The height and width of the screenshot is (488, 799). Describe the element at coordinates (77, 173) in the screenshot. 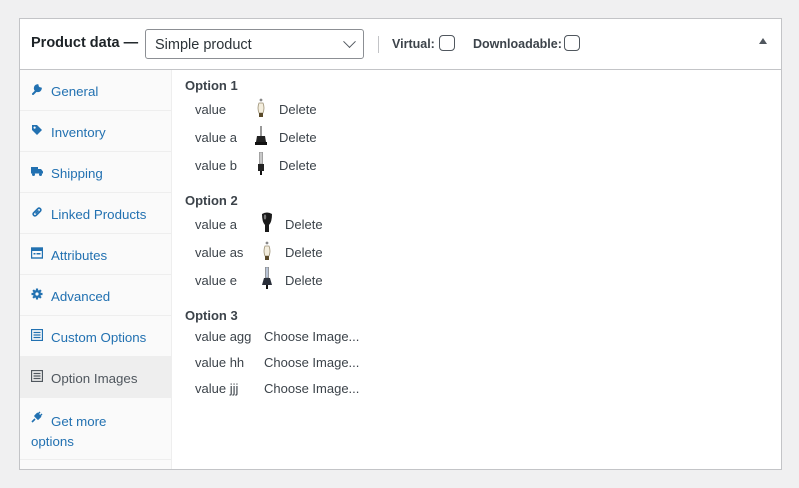

I see `tab-label: Shipping` at that location.